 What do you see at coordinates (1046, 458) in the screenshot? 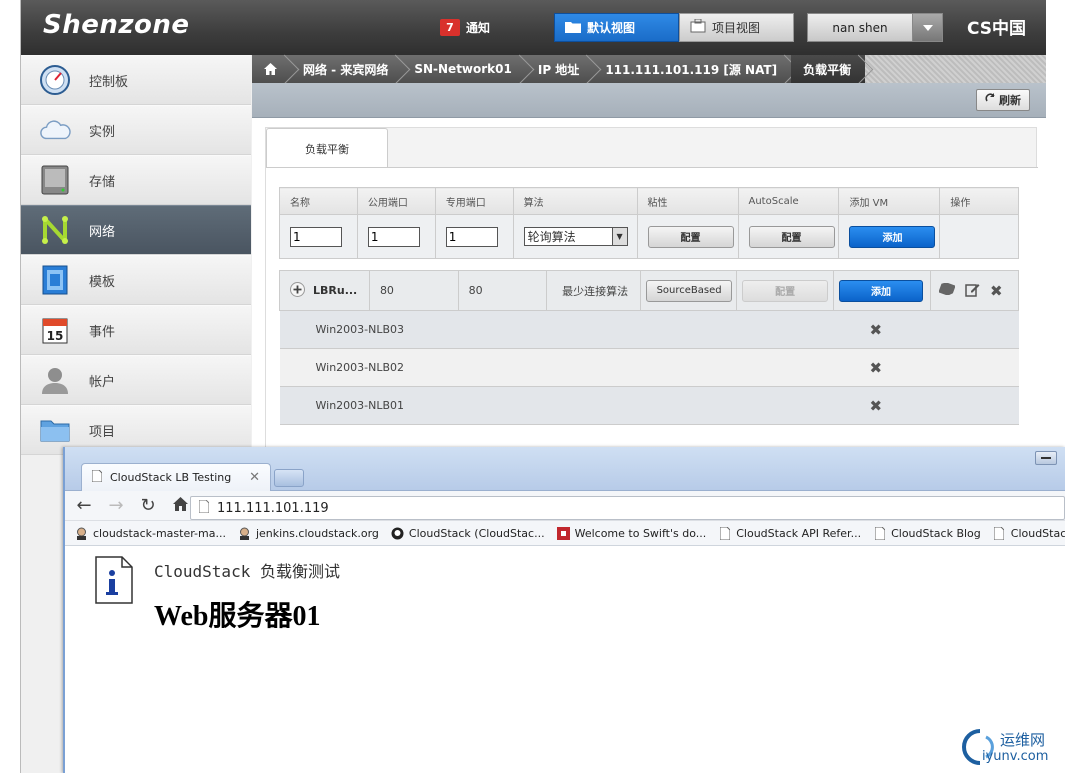
I see `minimize-button` at bounding box center [1046, 458].